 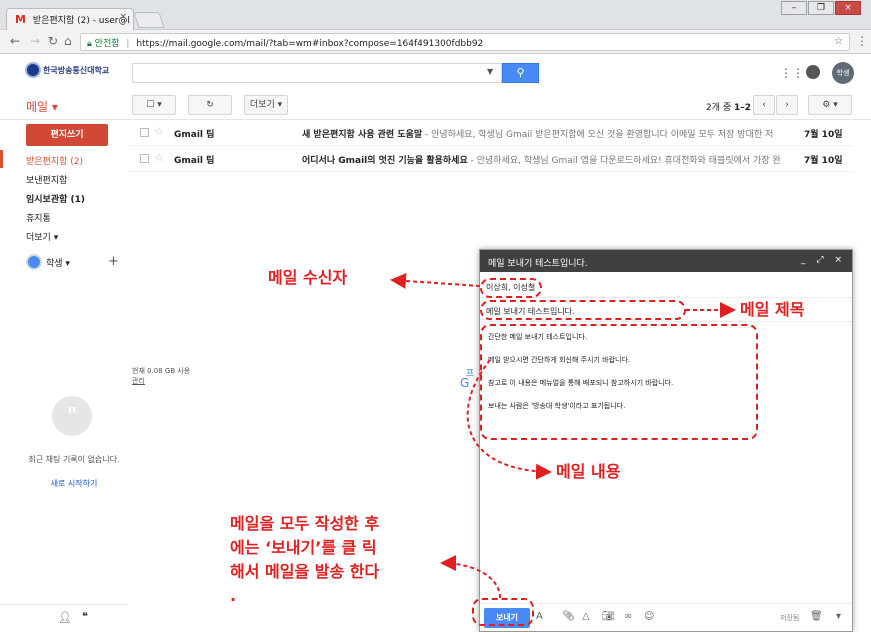 What do you see at coordinates (67, 135) in the screenshot?
I see `compose-button: 편지쓰기` at bounding box center [67, 135].